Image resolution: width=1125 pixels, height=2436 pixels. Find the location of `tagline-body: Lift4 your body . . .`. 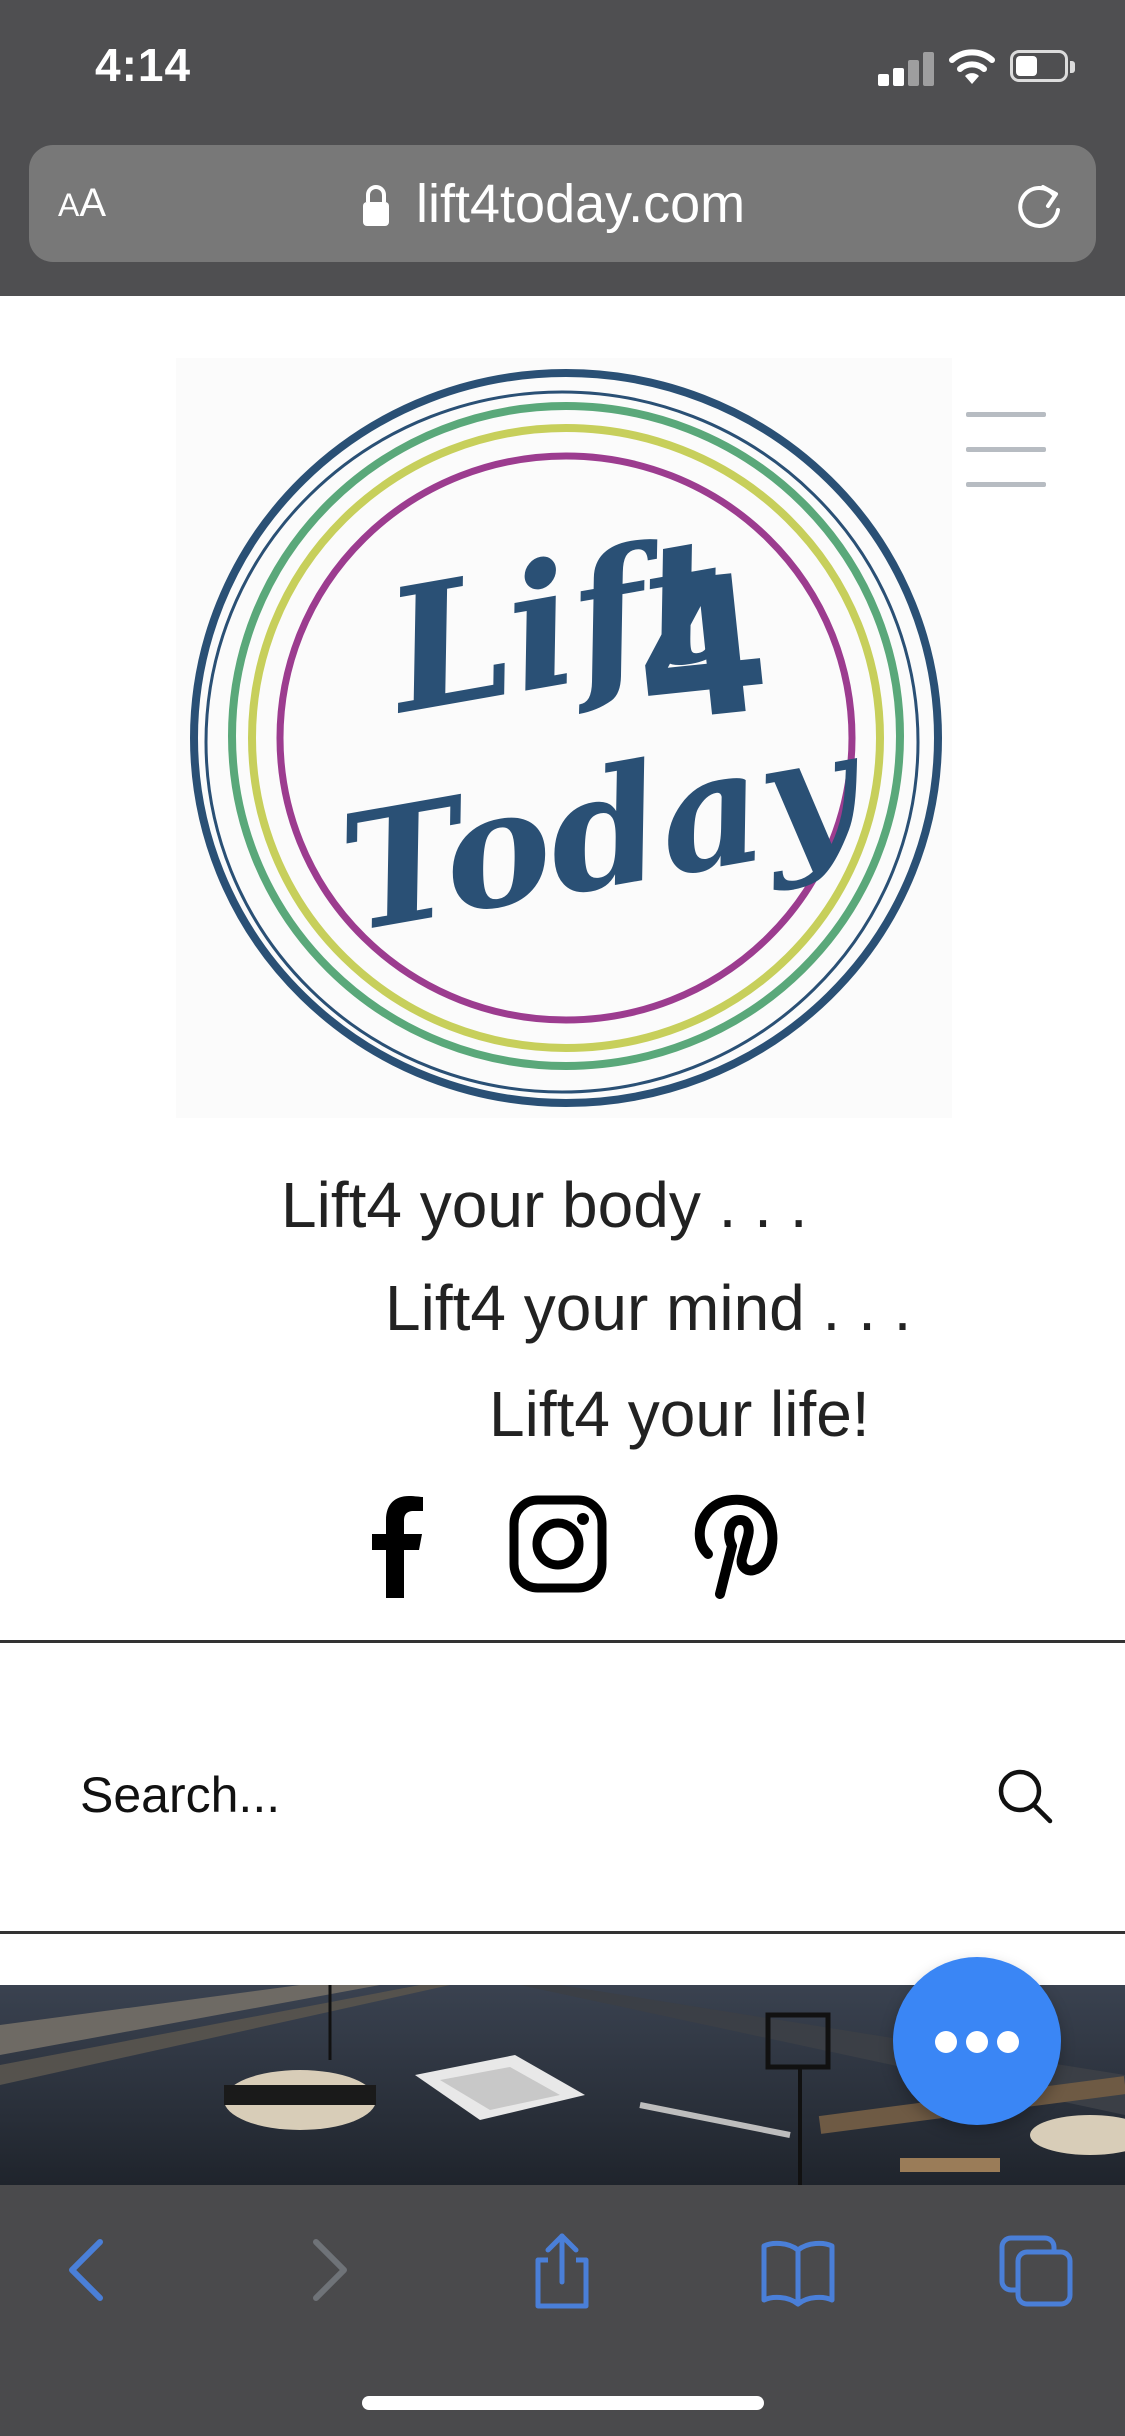

tagline-body: Lift4 your body . . . is located at coordinates (544, 1205).